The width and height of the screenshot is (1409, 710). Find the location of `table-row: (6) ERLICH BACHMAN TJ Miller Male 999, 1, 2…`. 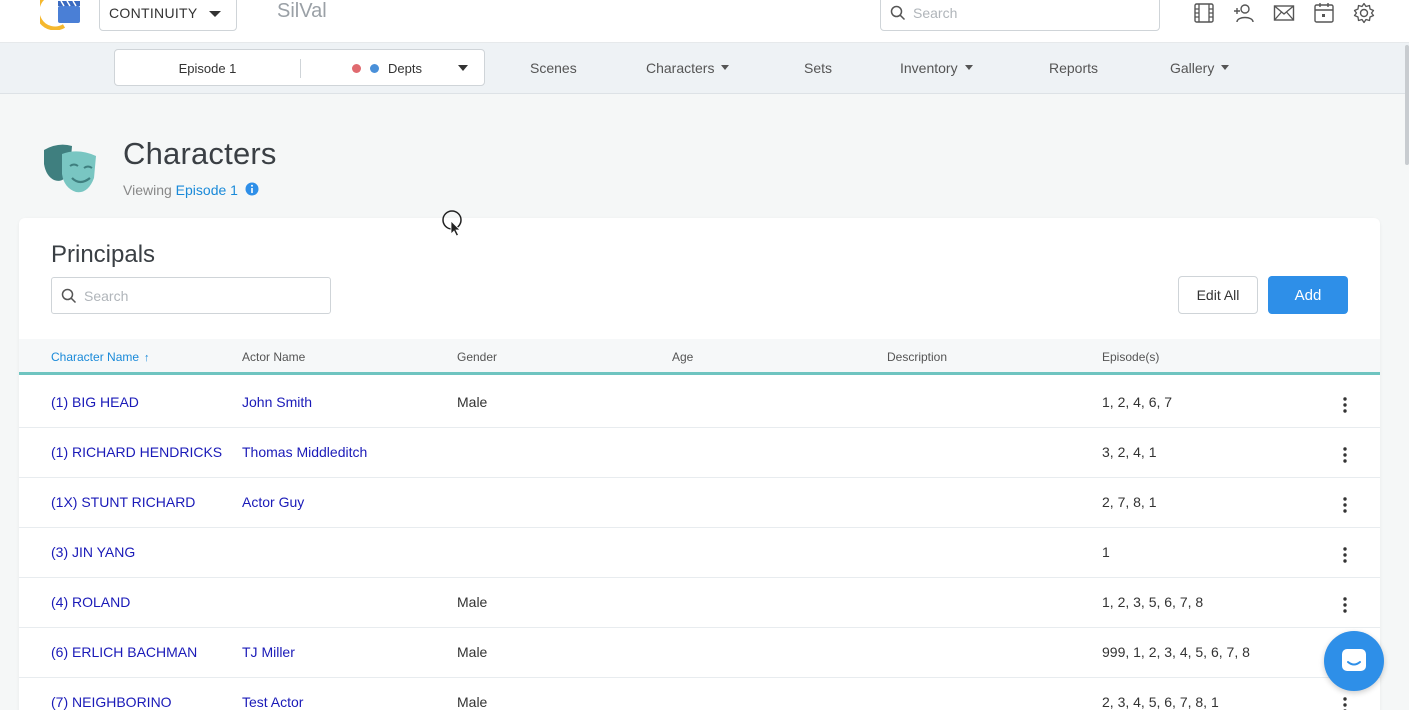

table-row: (6) ERLICH BACHMAN TJ Miller Male 999, 1, 2… is located at coordinates (699, 653).